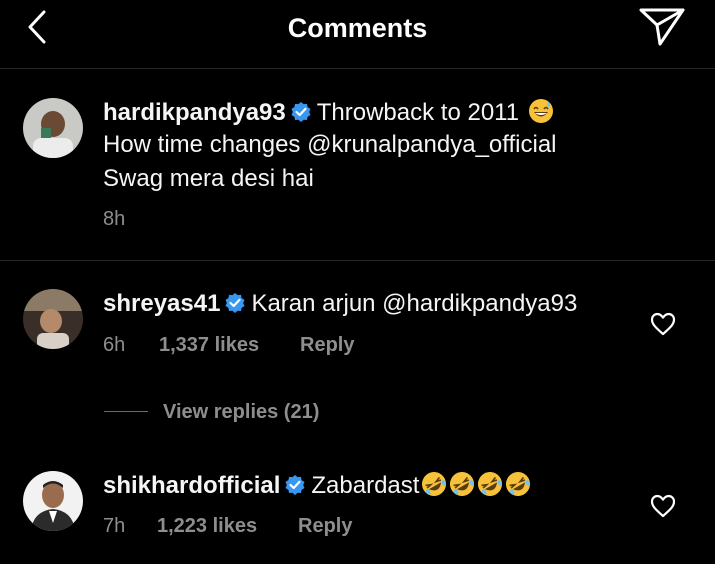 The image size is (715, 564). What do you see at coordinates (53, 319) in the screenshot?
I see `avatar-shreyas41` at bounding box center [53, 319].